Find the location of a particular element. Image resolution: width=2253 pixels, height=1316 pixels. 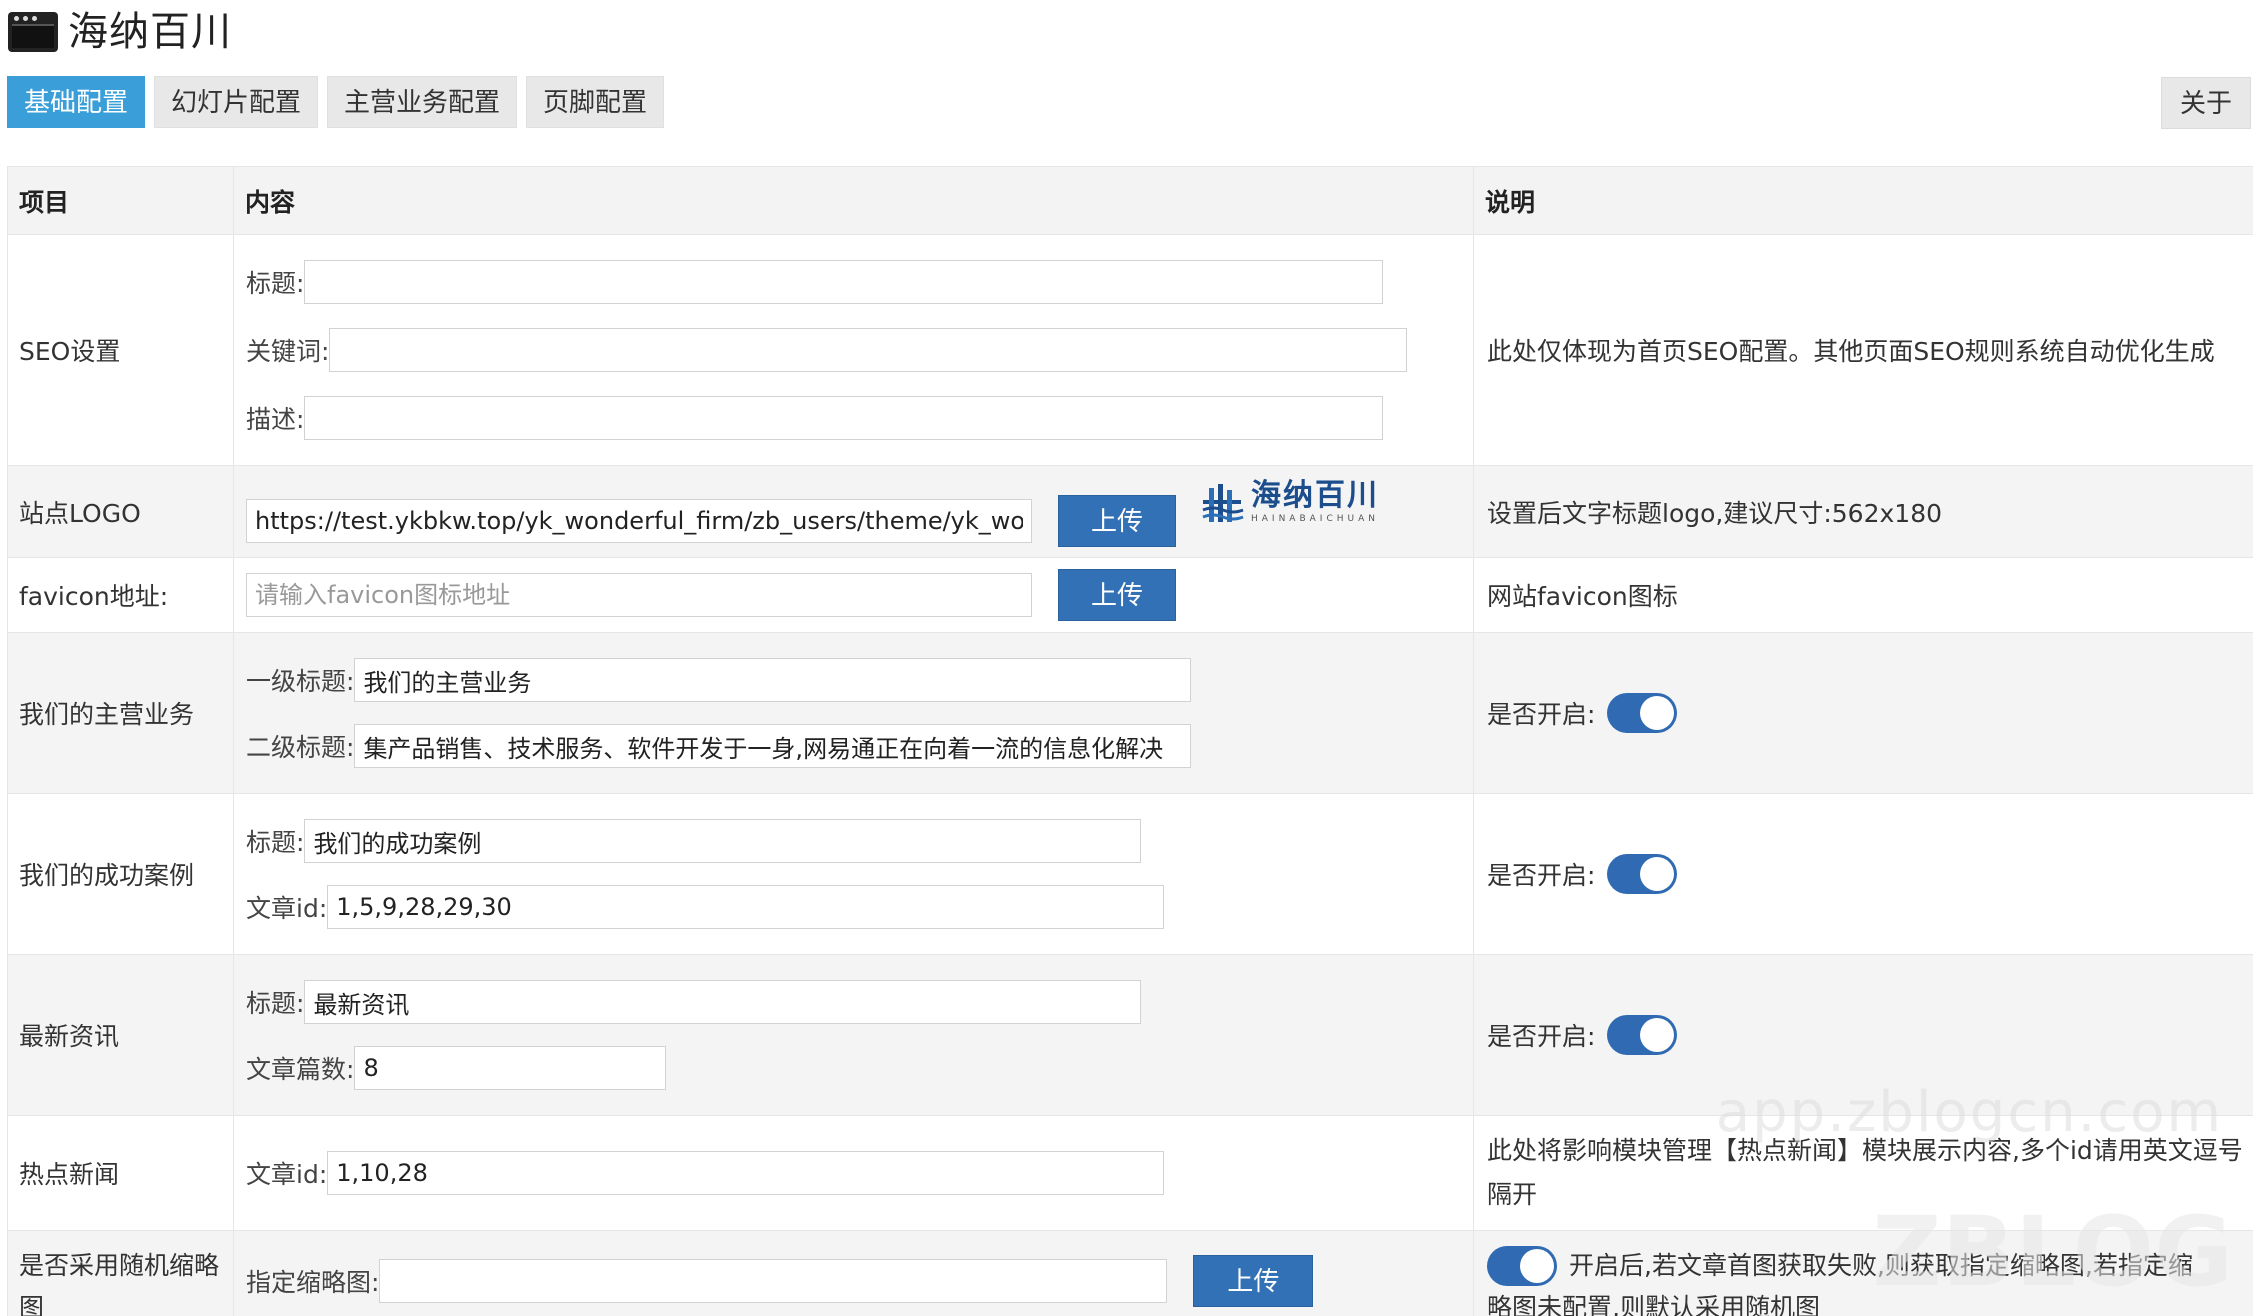

favicon-content: 上传 is located at coordinates (853, 595).